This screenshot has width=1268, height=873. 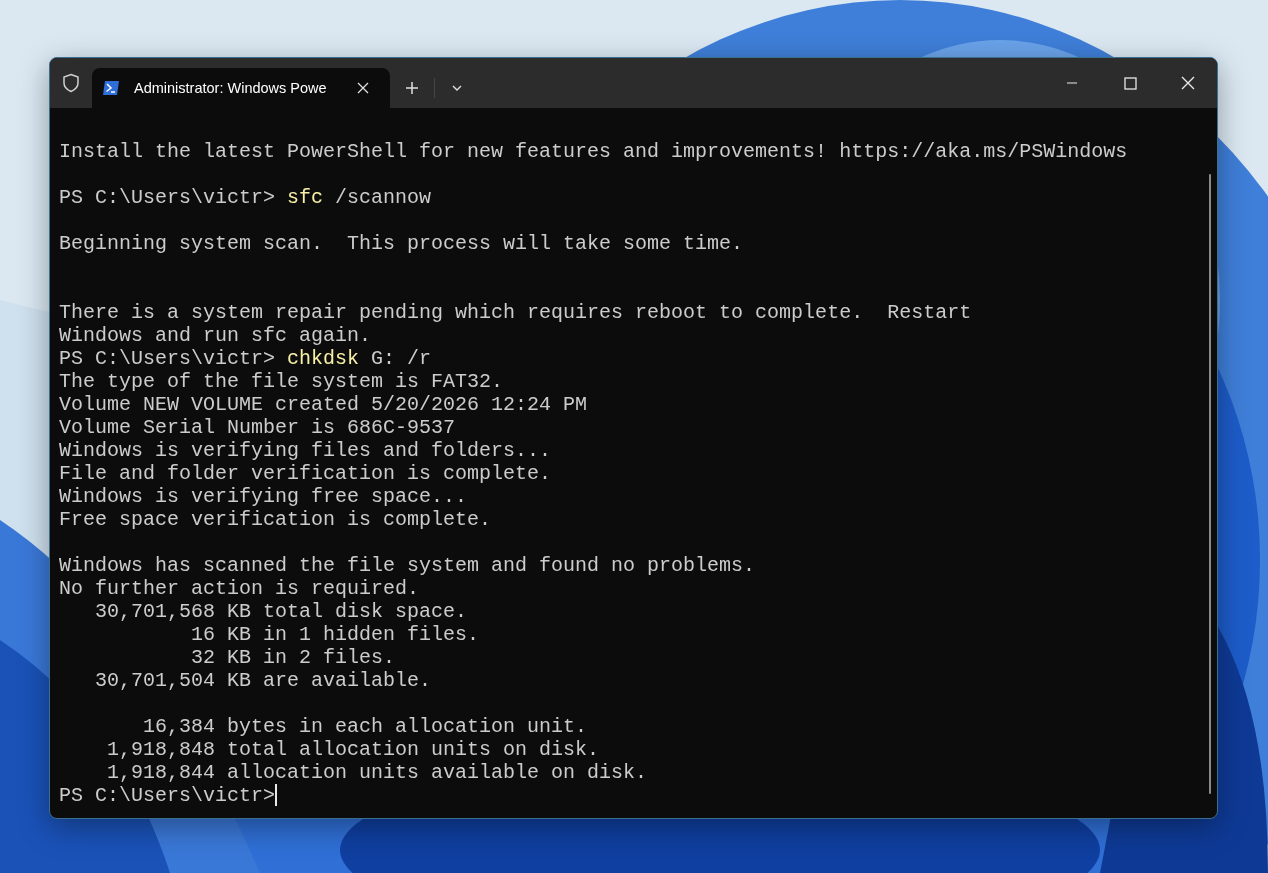 What do you see at coordinates (407, 565) in the screenshot?
I see `output-line: Windows has scanned the file system and found no problems.` at bounding box center [407, 565].